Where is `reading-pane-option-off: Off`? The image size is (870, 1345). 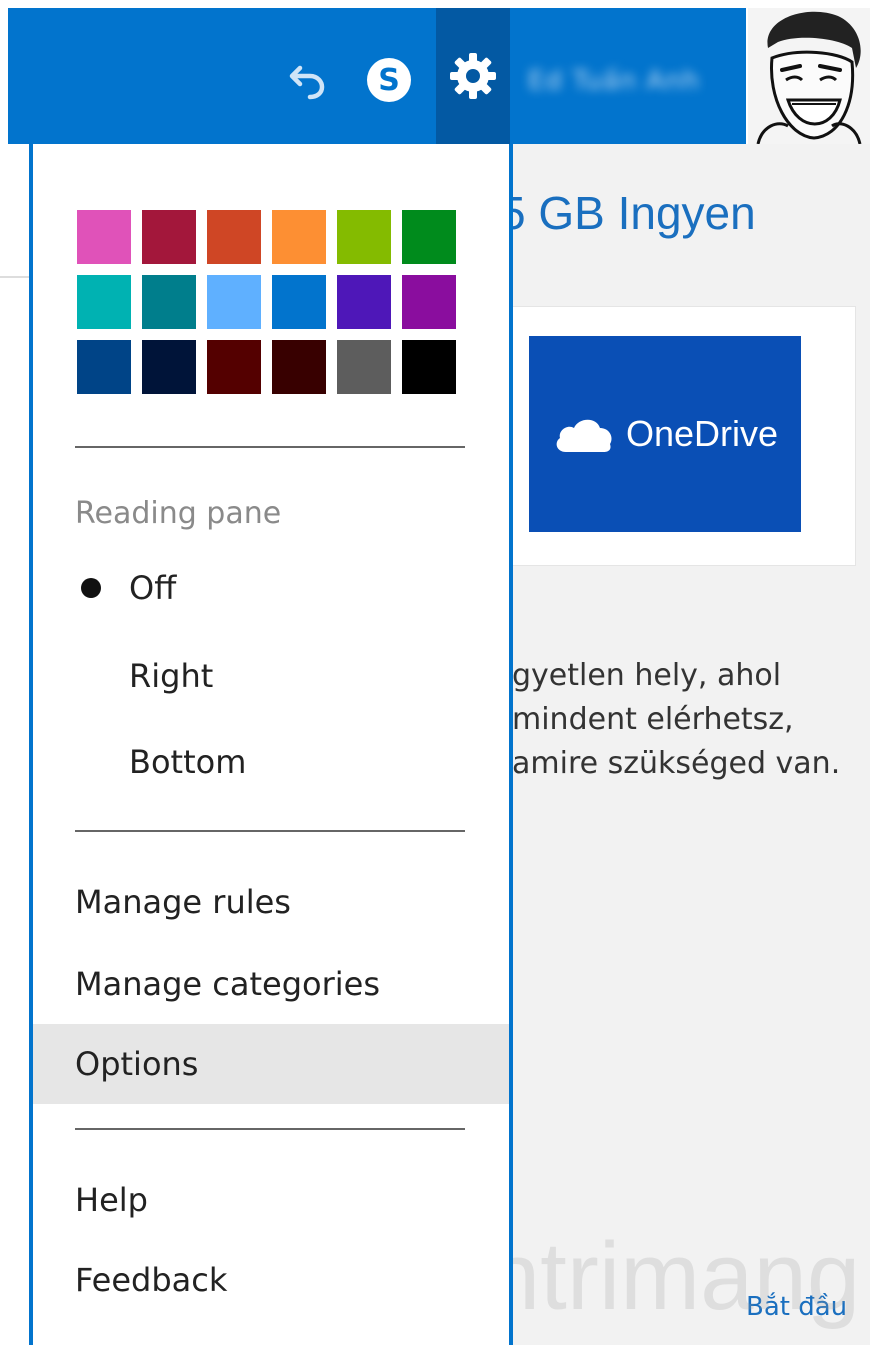 reading-pane-option-off: Off is located at coordinates (270, 588).